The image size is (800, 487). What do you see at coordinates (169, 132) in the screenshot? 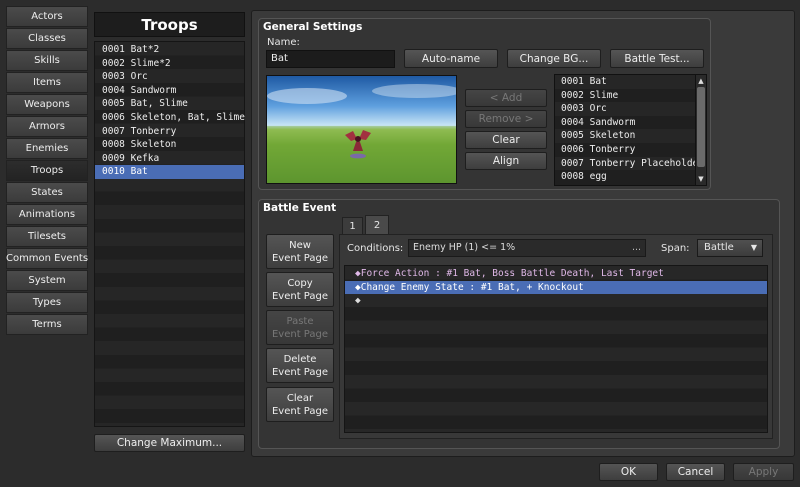
I see `troop-row: 0007 Tonberry` at bounding box center [169, 132].